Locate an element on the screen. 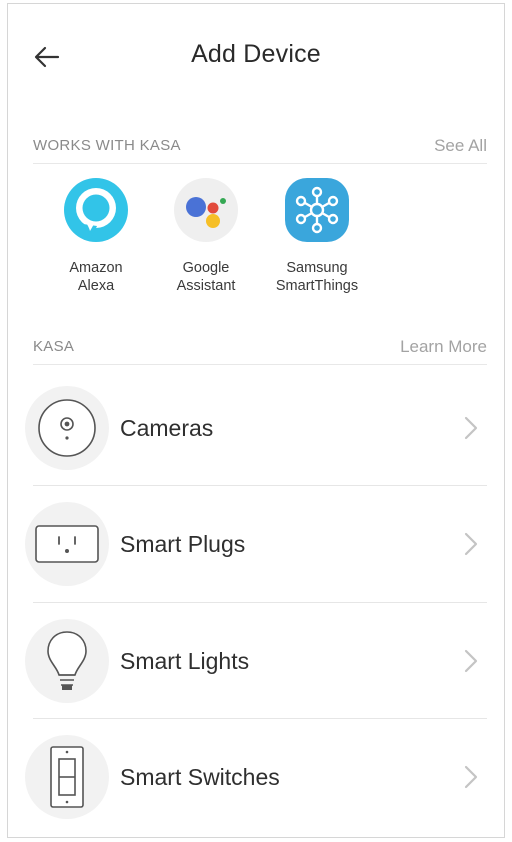  bulb-icon is located at coordinates (67, 660).